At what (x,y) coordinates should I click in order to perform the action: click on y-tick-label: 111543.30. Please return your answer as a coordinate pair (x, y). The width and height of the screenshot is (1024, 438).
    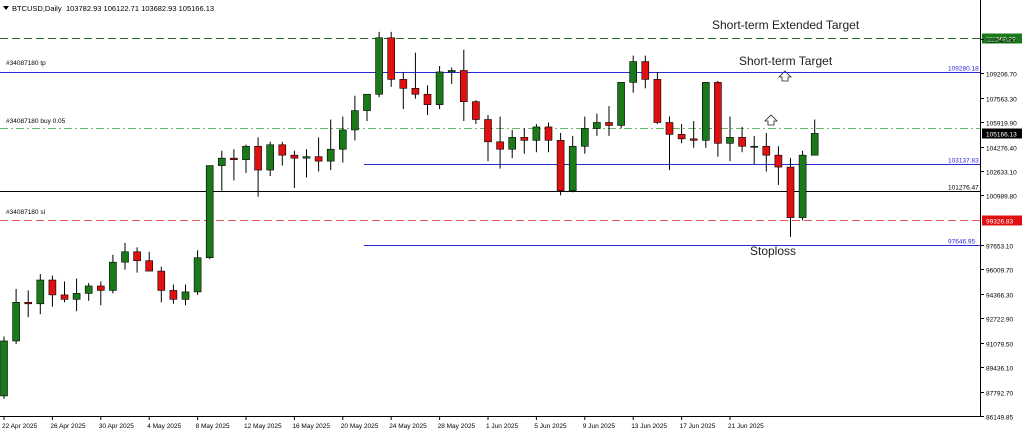
    Looking at the image, I should click on (1001, 41).